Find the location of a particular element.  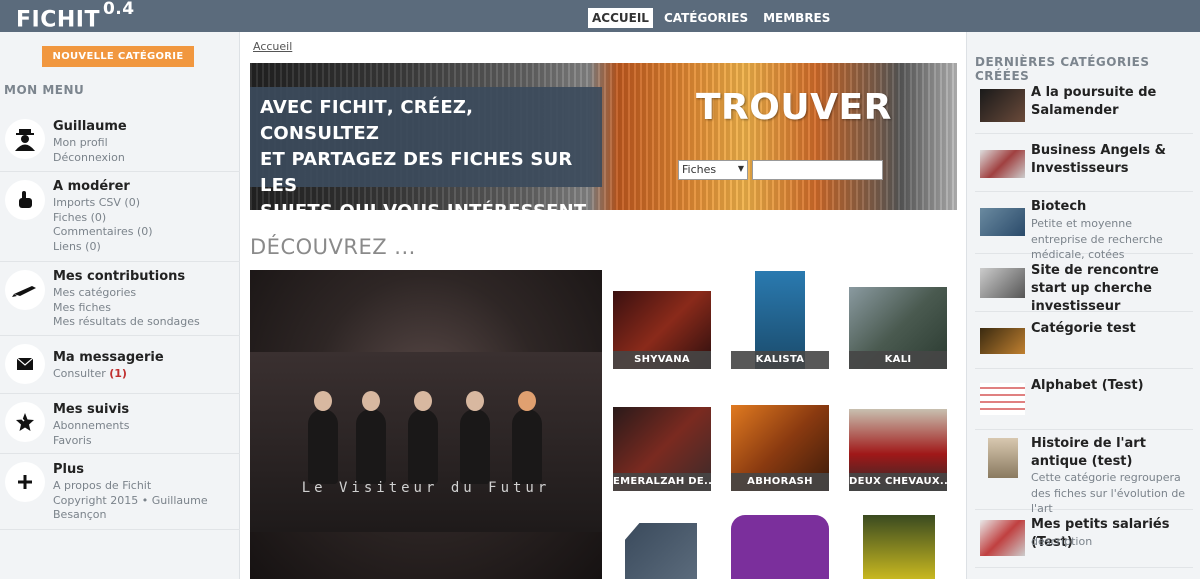

search-input is located at coordinates (817, 170).